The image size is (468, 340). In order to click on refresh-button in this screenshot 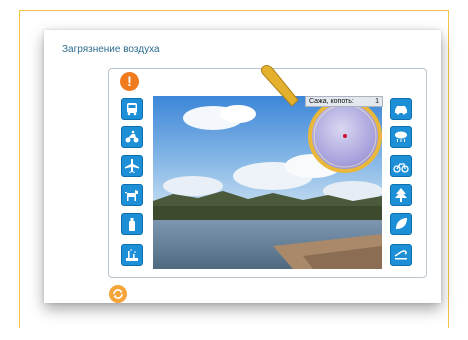, I will do `click(118, 294)`.